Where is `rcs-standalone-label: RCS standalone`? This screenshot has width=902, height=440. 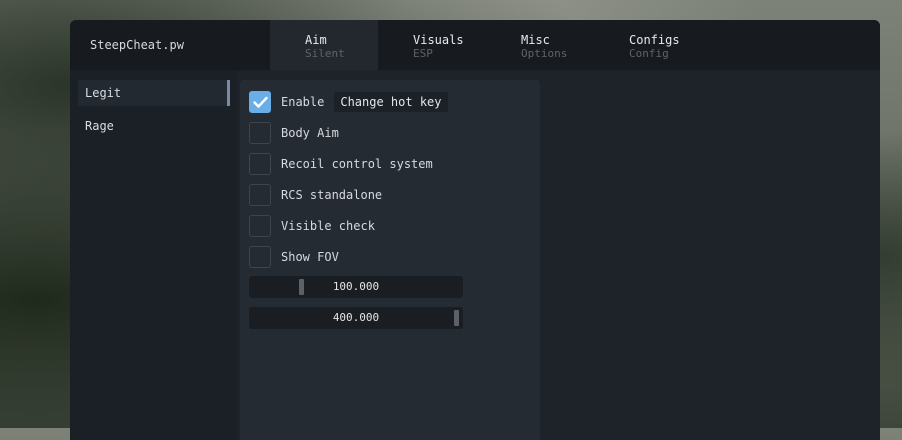 rcs-standalone-label: RCS standalone is located at coordinates (332, 195).